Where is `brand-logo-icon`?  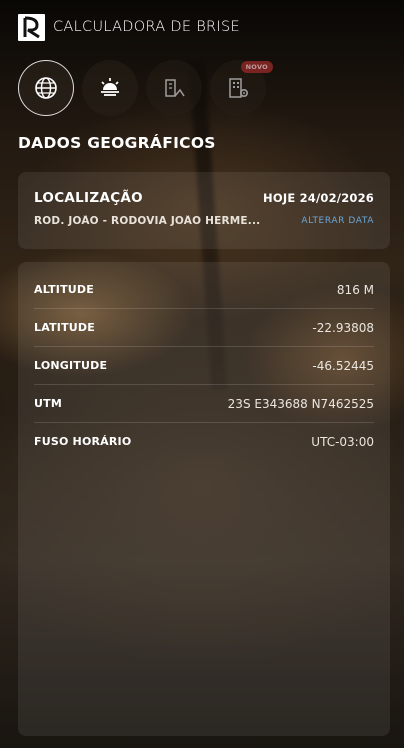 brand-logo-icon is located at coordinates (31, 27).